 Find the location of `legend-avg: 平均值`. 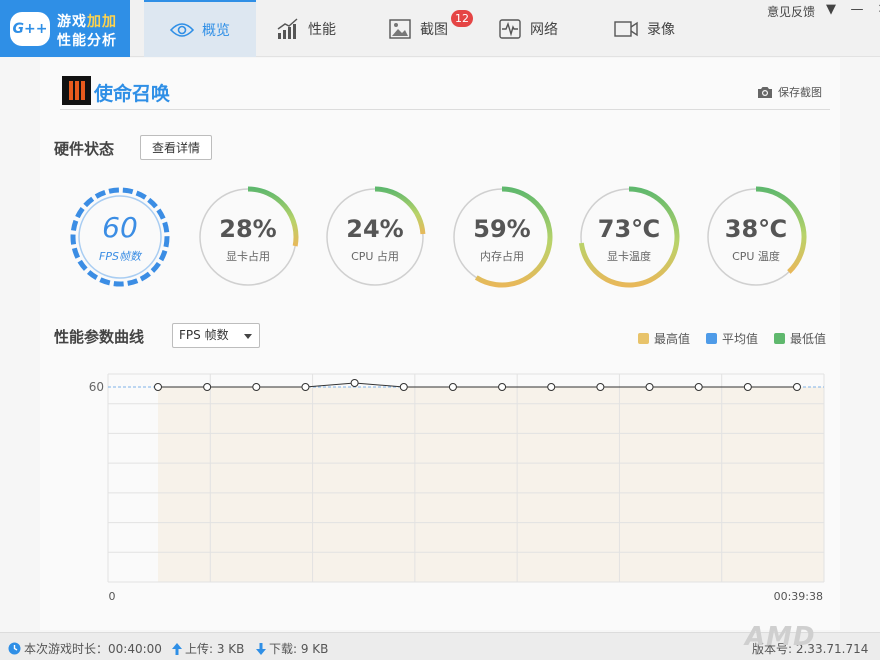

legend-avg: 平均值 is located at coordinates (731, 338).